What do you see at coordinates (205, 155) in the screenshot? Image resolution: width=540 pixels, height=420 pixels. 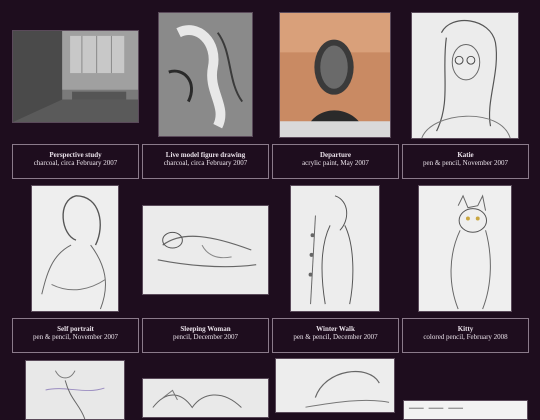 I see `artwork-title: Live model figure drawing` at bounding box center [205, 155].